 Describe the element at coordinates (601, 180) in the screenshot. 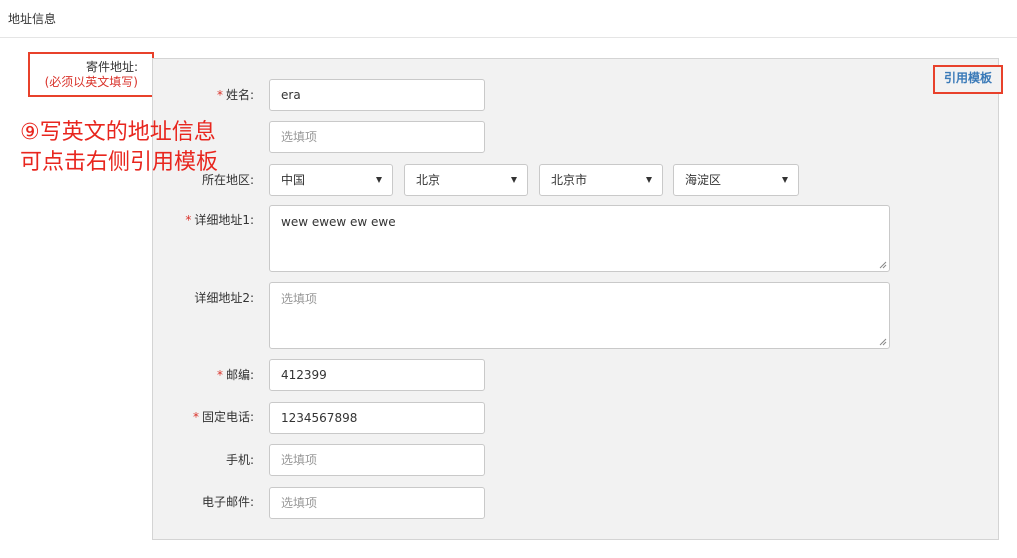

I see `city-select: 北京市` at that location.